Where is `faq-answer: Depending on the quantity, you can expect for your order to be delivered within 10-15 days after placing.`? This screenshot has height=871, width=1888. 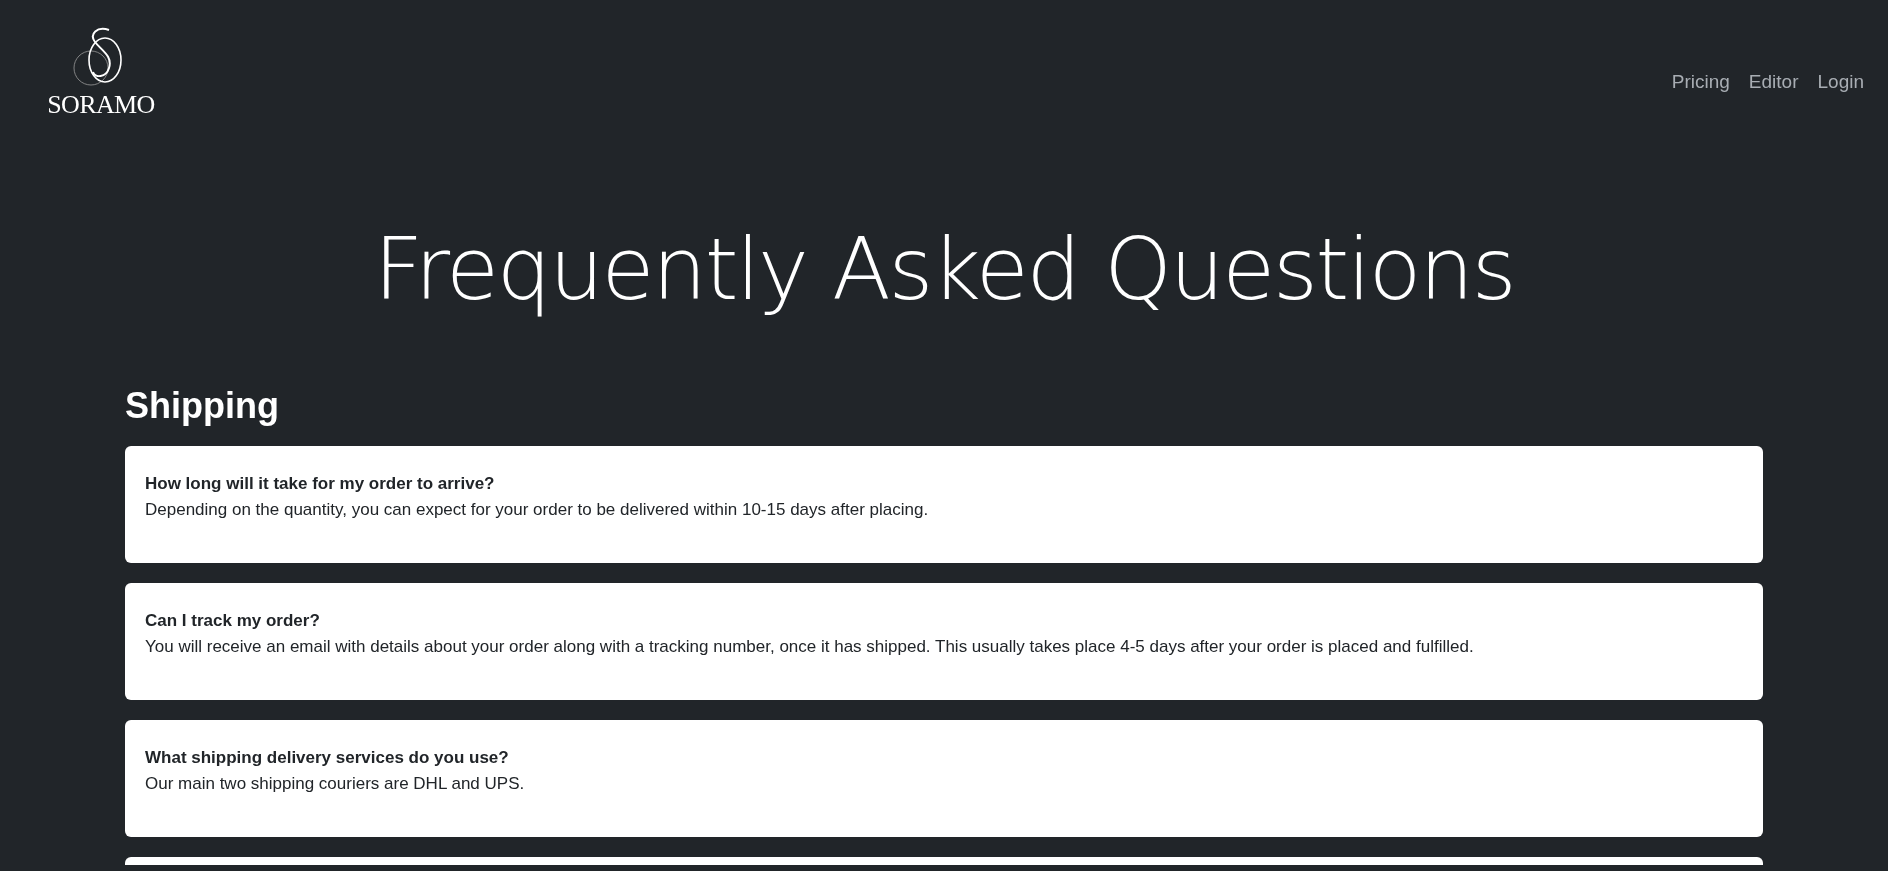
faq-answer: Depending on the quantity, you can expect for your order to be delivered within 10-15 days after placing. is located at coordinates (537, 510).